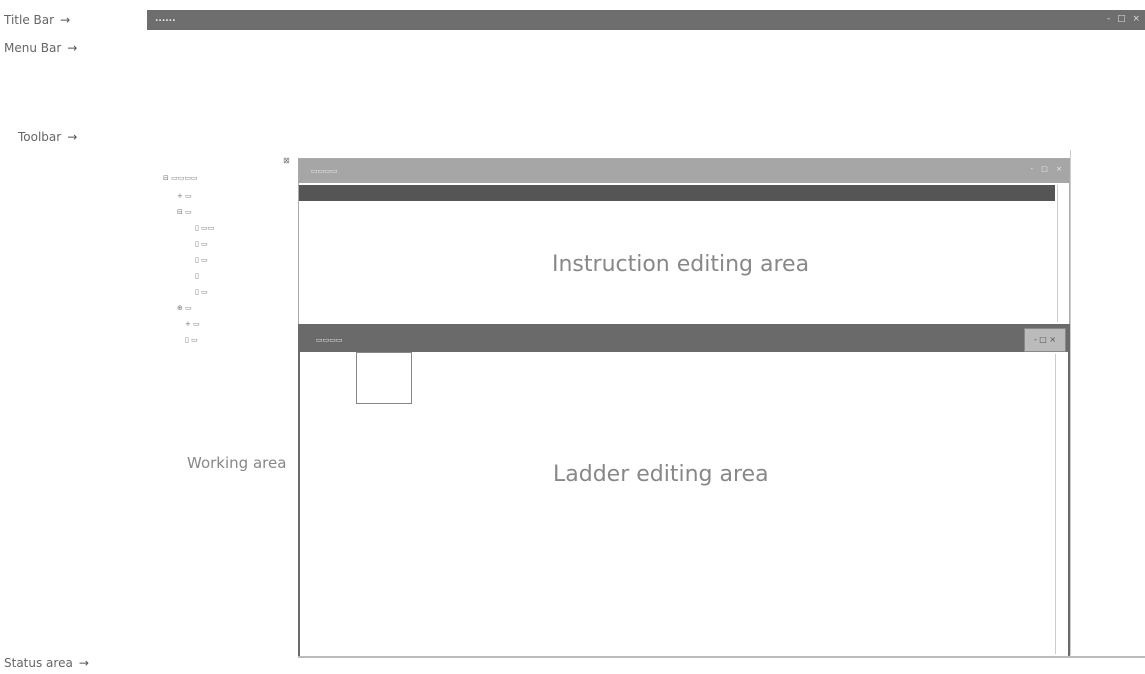 This screenshot has height=674, width=1145. I want to click on tree-node: ⊕ ▭, so click(184, 308).